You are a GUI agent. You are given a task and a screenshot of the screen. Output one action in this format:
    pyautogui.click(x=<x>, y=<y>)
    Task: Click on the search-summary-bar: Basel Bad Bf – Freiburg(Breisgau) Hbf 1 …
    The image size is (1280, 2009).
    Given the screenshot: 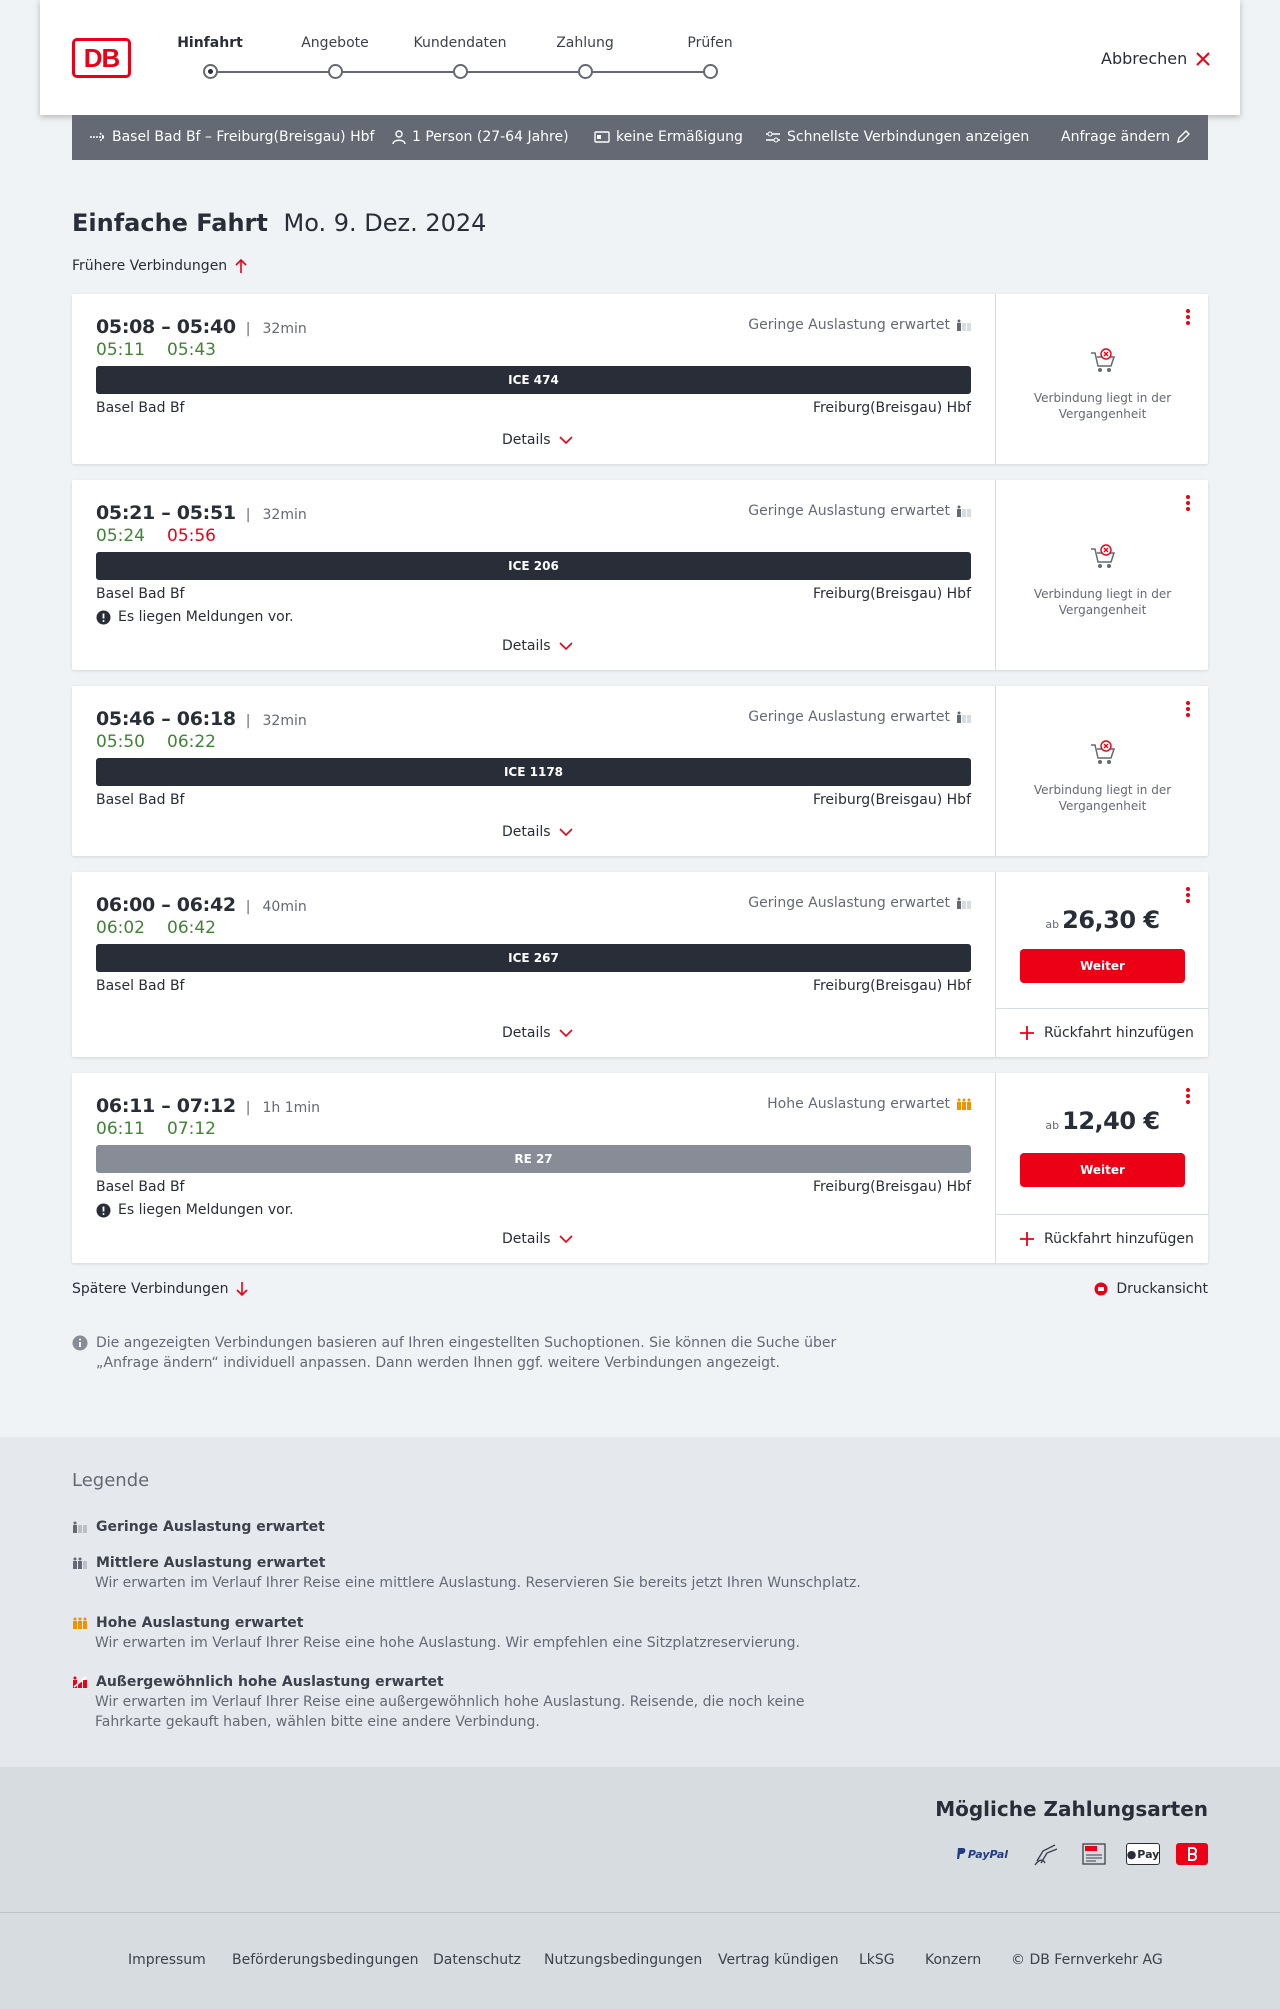 What is the action you would take?
    pyautogui.click(x=640, y=137)
    